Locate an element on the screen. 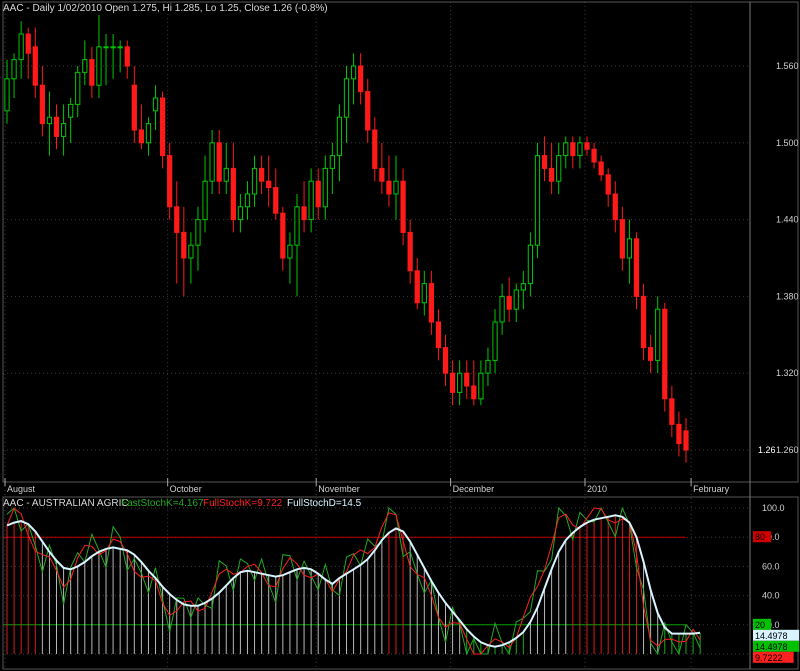  x-tick-label: February is located at coordinates (711, 489).